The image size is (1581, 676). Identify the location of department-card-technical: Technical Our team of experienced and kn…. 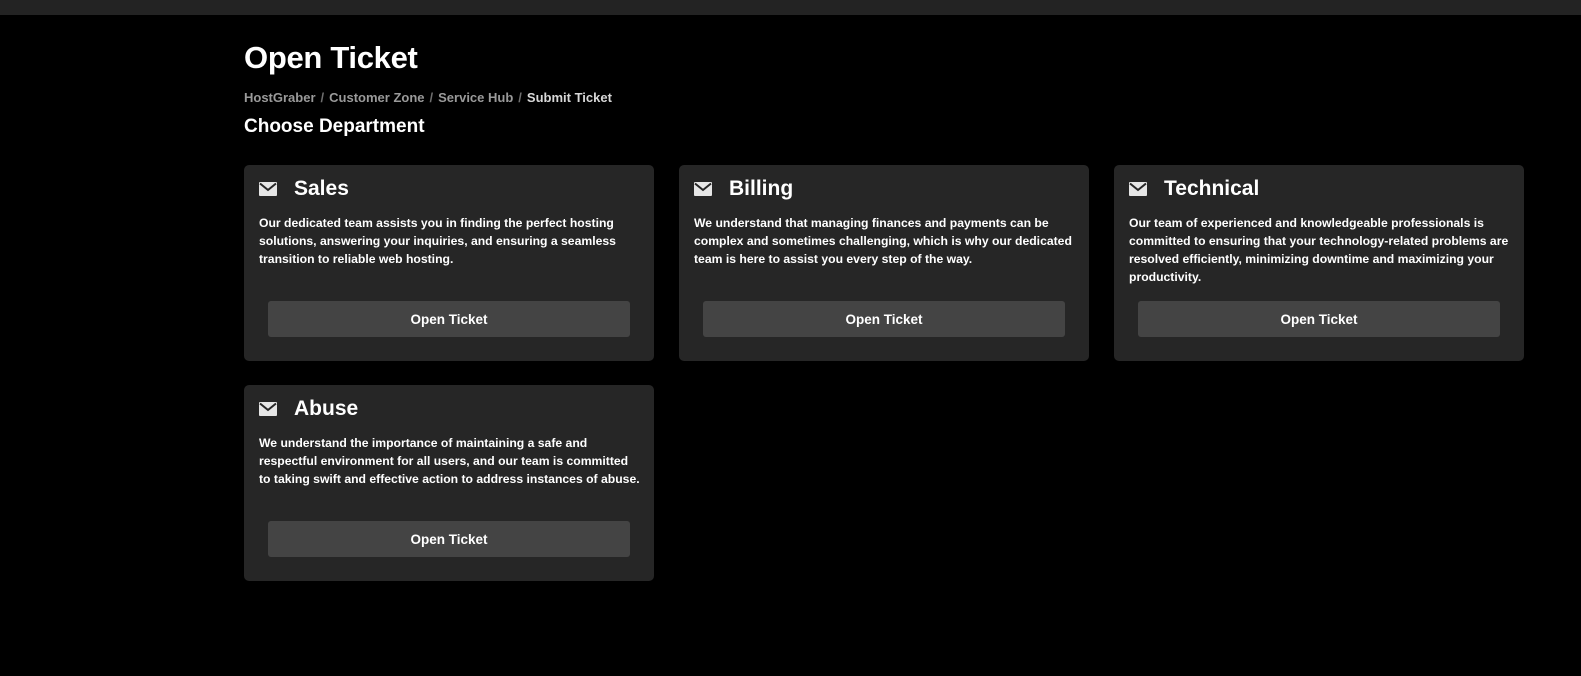
(1319, 263).